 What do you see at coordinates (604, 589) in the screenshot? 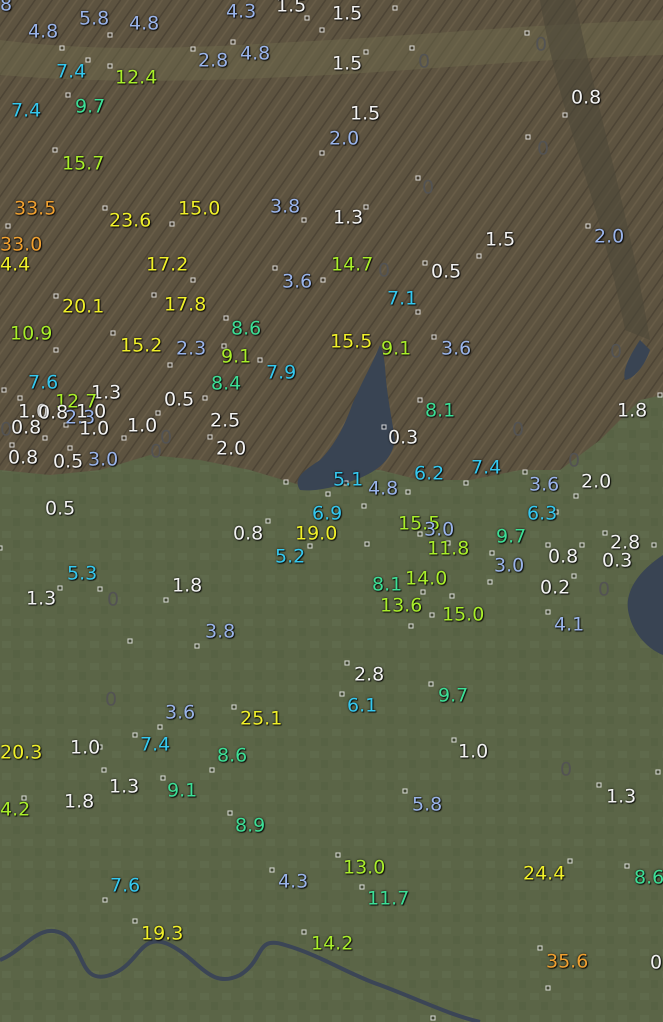
I see `zero-reading: 0` at bounding box center [604, 589].